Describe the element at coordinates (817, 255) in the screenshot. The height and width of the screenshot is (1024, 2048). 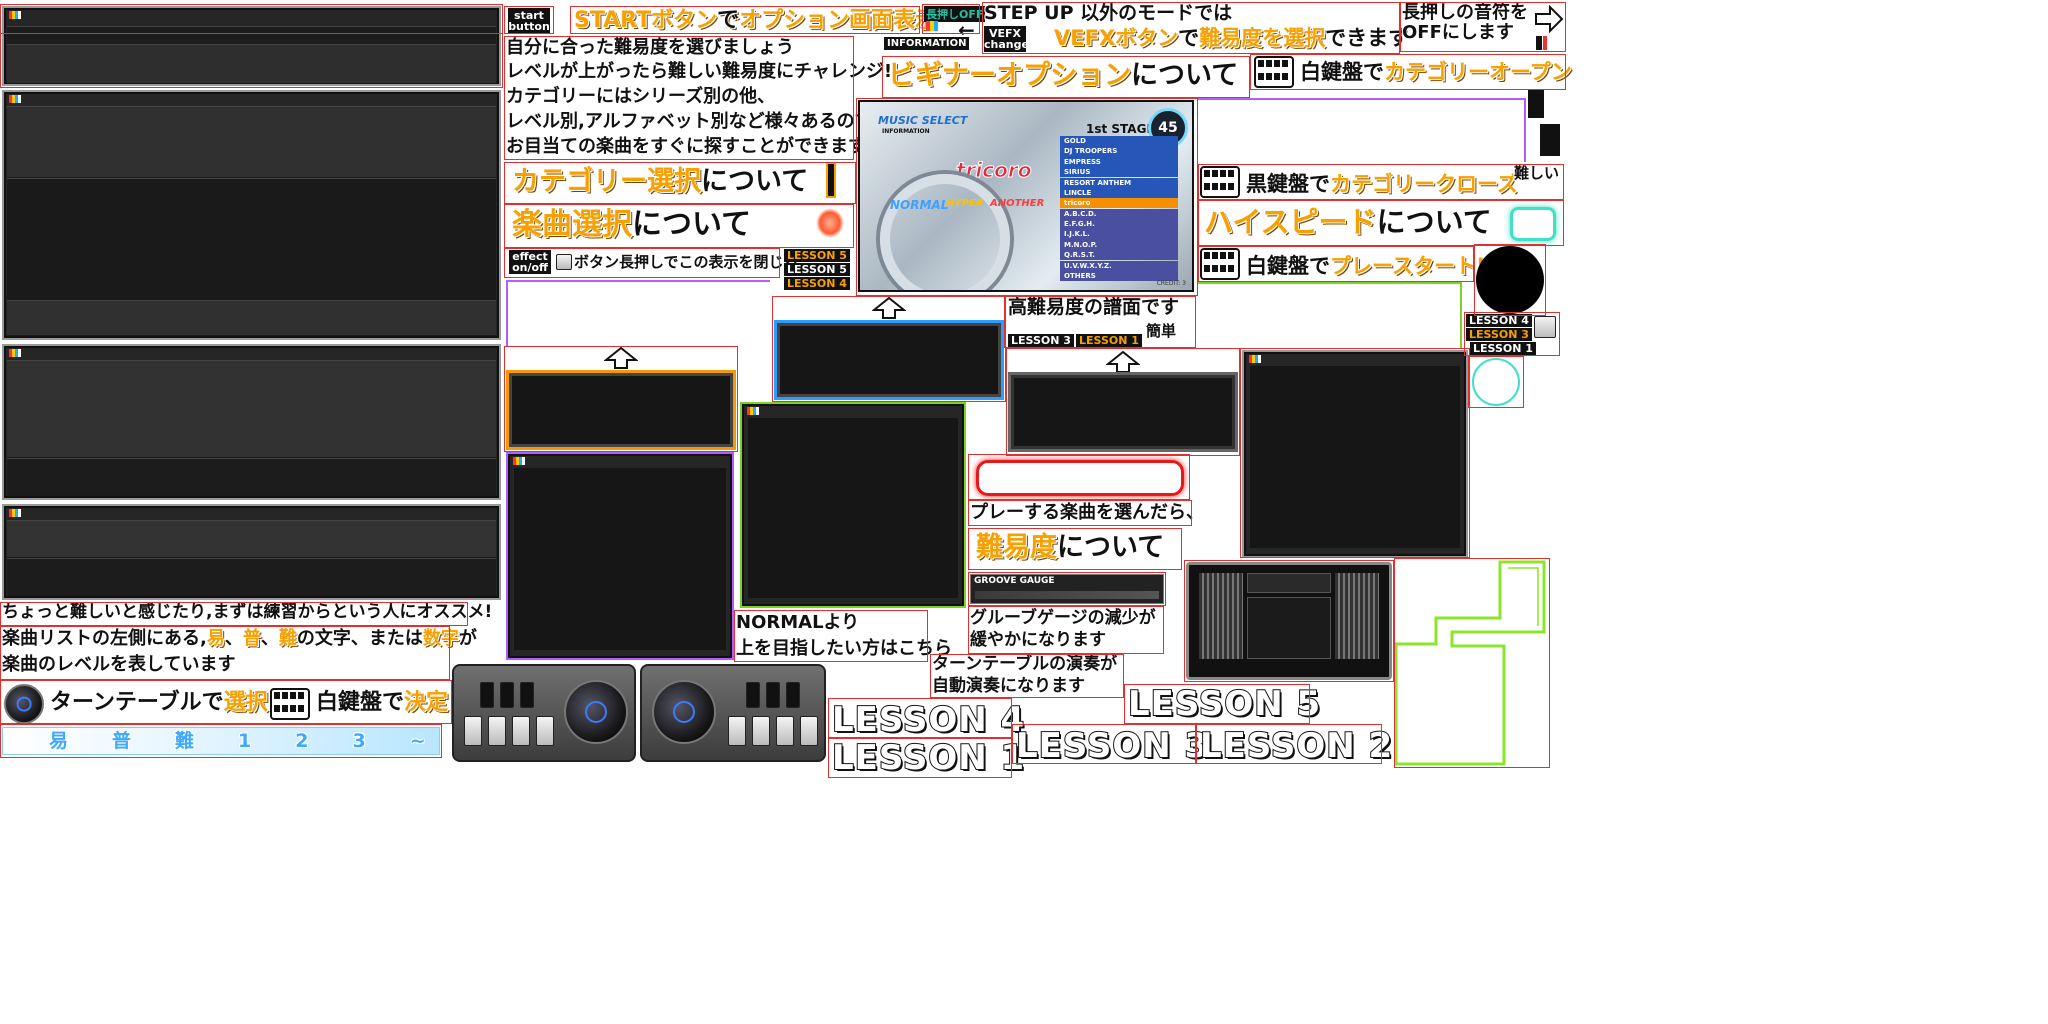
I see `lesson-tag-5a: LESSON 5` at that location.